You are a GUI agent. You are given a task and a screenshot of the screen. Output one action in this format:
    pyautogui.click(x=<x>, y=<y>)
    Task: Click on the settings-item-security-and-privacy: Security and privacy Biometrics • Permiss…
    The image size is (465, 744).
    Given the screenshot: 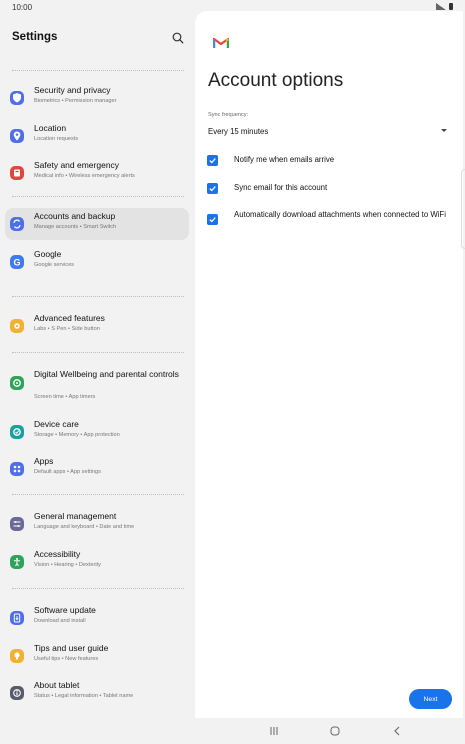 What is the action you would take?
    pyautogui.click(x=97, y=98)
    